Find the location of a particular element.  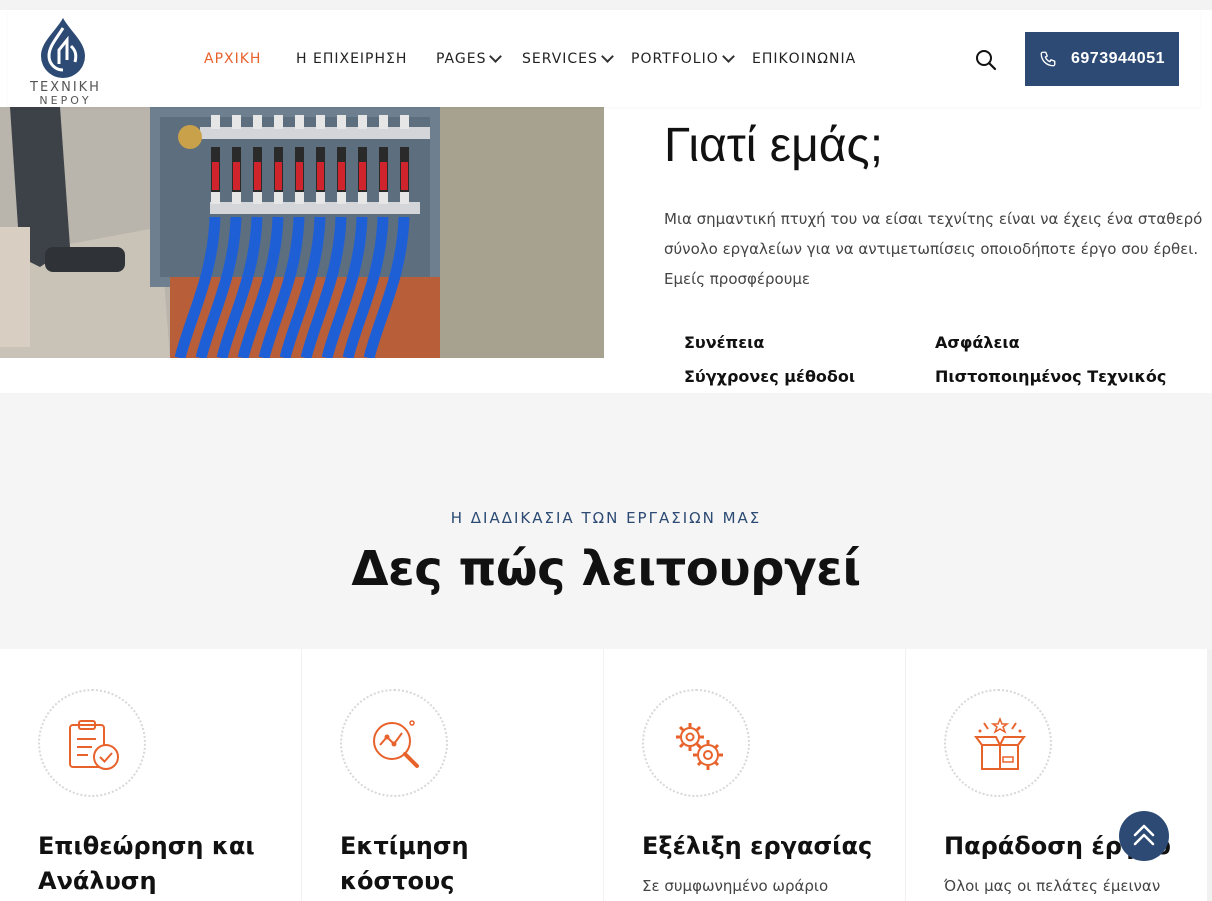

manifold-photo is located at coordinates (302, 232).